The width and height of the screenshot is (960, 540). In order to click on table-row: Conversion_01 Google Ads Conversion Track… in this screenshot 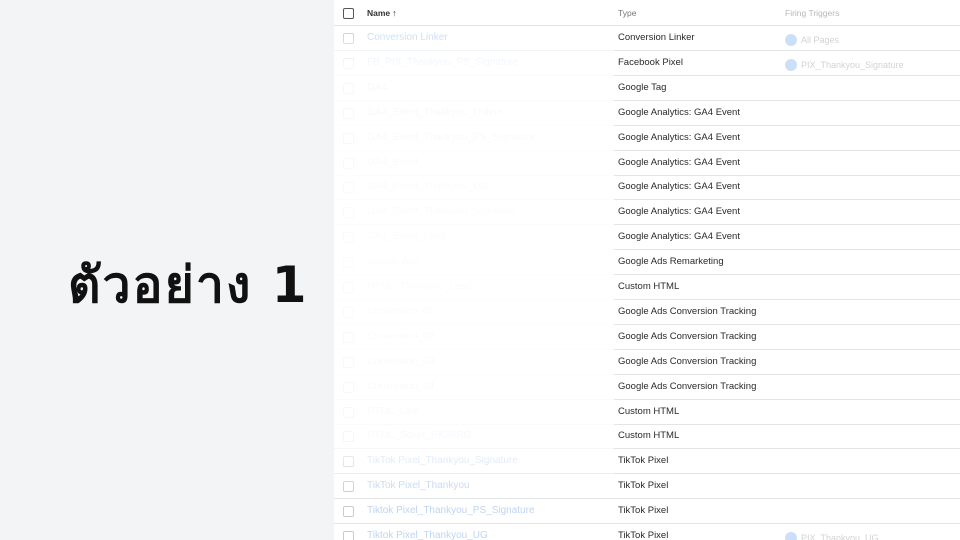, I will do `click(647, 312)`.